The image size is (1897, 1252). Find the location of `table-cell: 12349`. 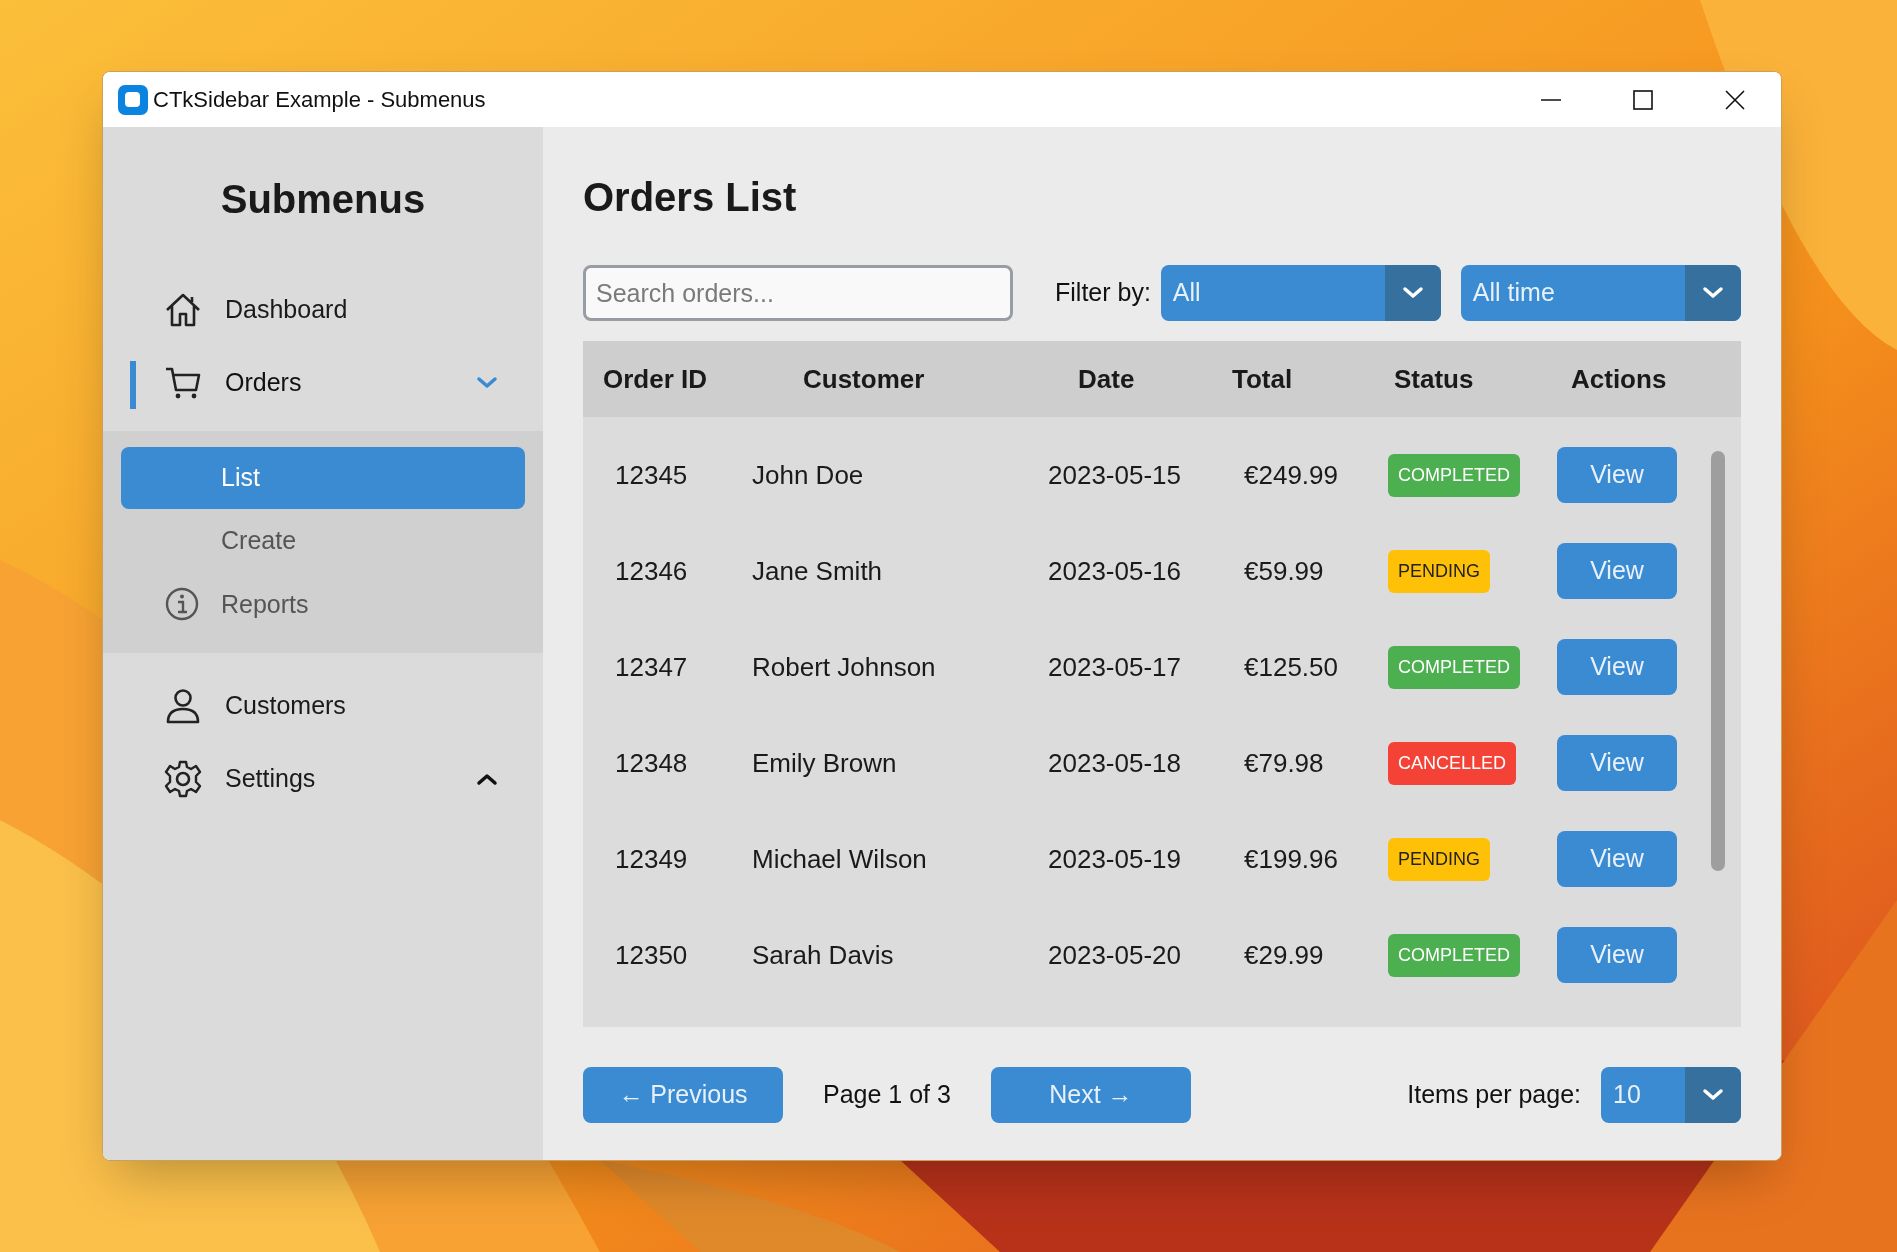

table-cell: 12349 is located at coordinates (651, 858).